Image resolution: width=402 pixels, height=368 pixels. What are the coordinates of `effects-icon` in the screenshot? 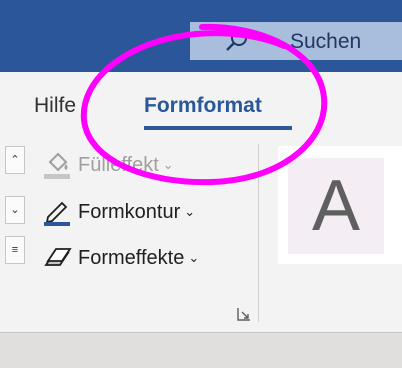 It's located at (58, 257).